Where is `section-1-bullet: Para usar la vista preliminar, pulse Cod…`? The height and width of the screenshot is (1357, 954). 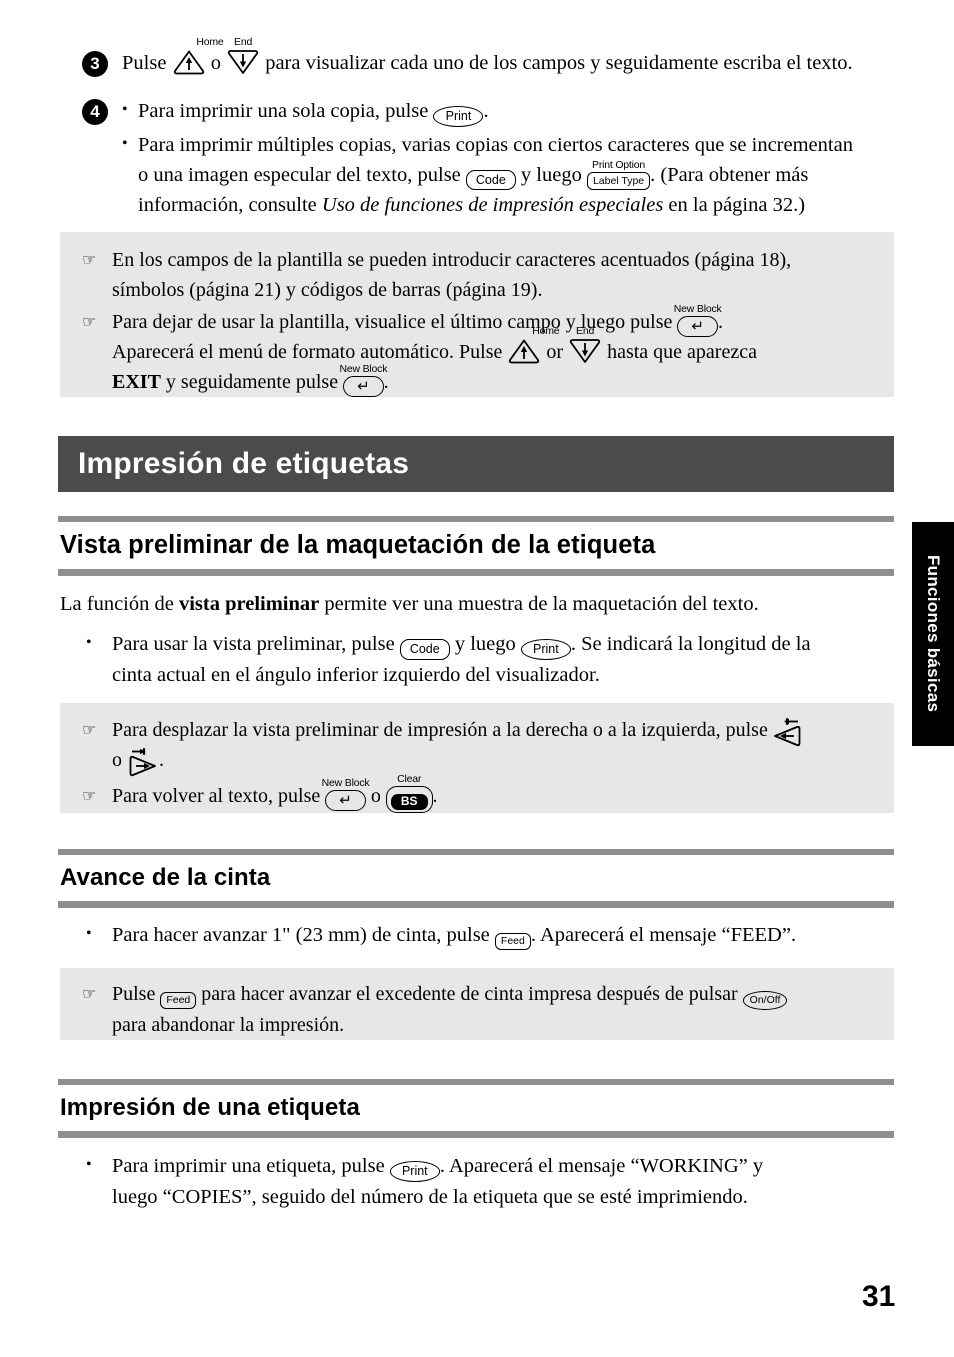 section-1-bullet: Para usar la vista preliminar, pulse Cod… is located at coordinates (490, 659).